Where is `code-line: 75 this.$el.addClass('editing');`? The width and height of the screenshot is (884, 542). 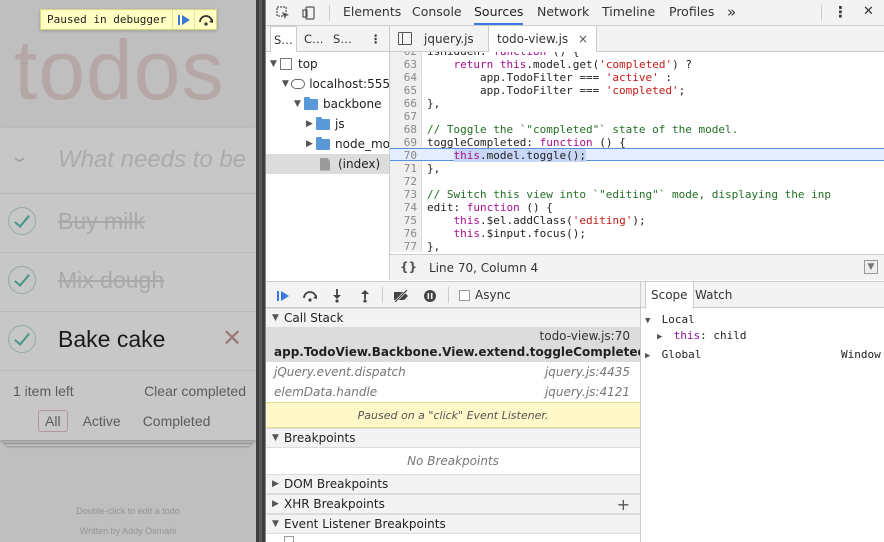
code-line: 75 this.$el.addClass('editing'); is located at coordinates (637, 220).